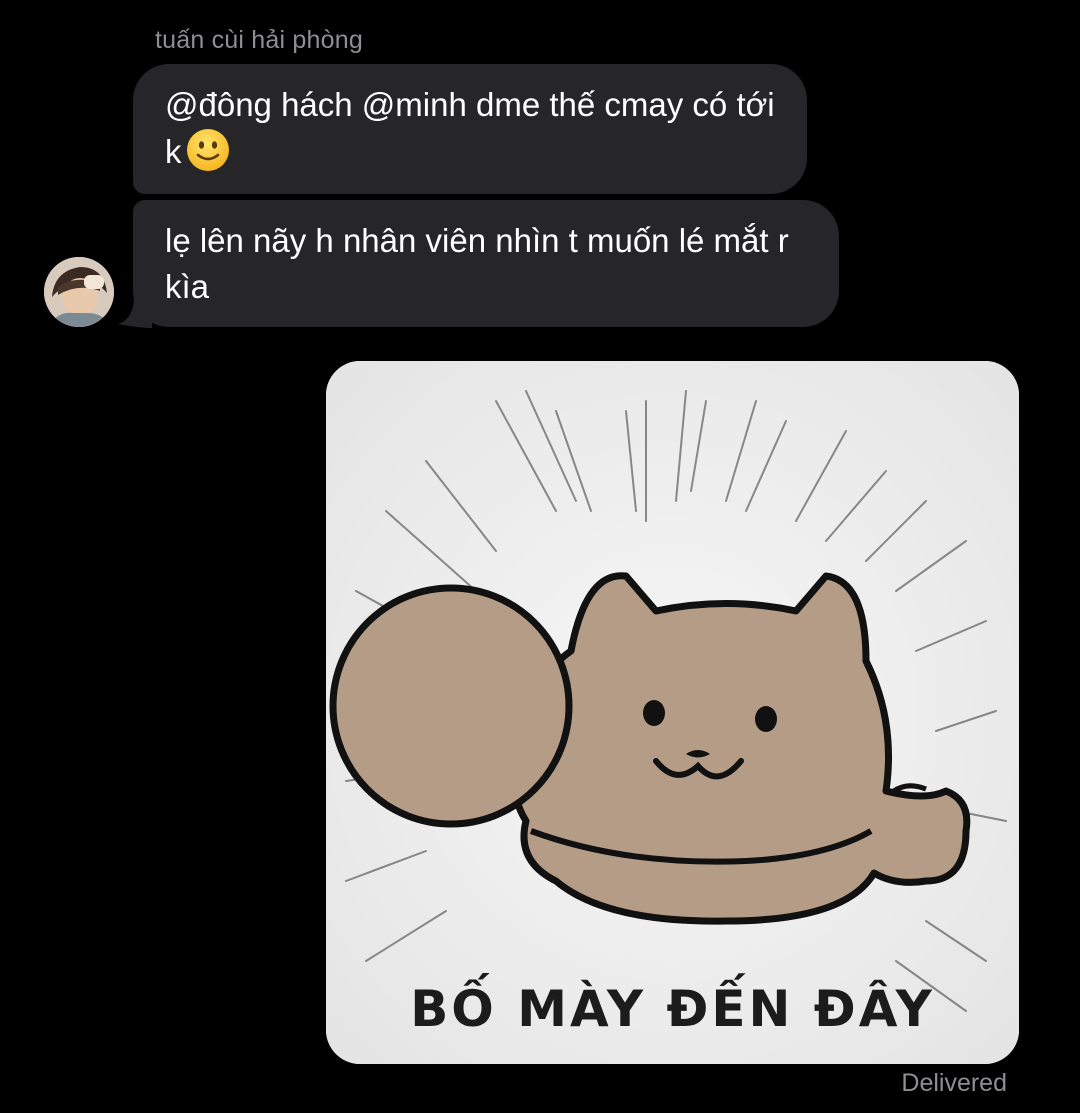 This screenshot has width=1080, height=1113. What do you see at coordinates (672, 1009) in the screenshot?
I see `meme-caption: BỐ MÀY ĐẾN ĐÂY` at bounding box center [672, 1009].